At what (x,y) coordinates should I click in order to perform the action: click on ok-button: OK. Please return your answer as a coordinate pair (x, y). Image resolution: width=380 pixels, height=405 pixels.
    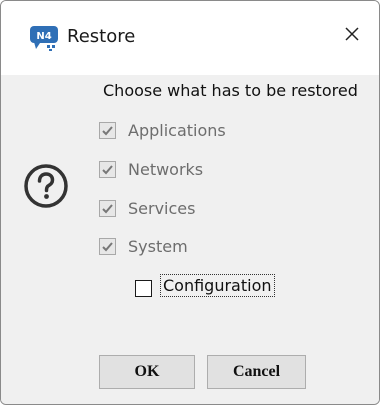
    Looking at the image, I should click on (147, 372).